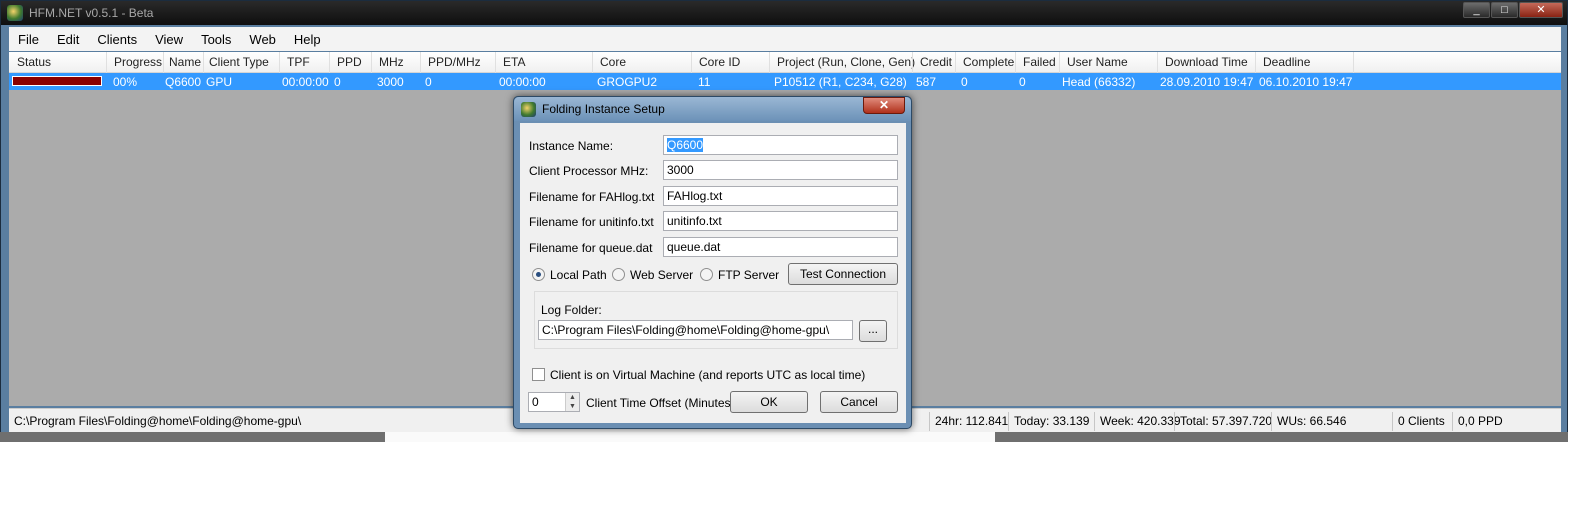 The width and height of the screenshot is (1593, 525). I want to click on fahlog-label: Filename for FAHlog.txt, so click(592, 197).